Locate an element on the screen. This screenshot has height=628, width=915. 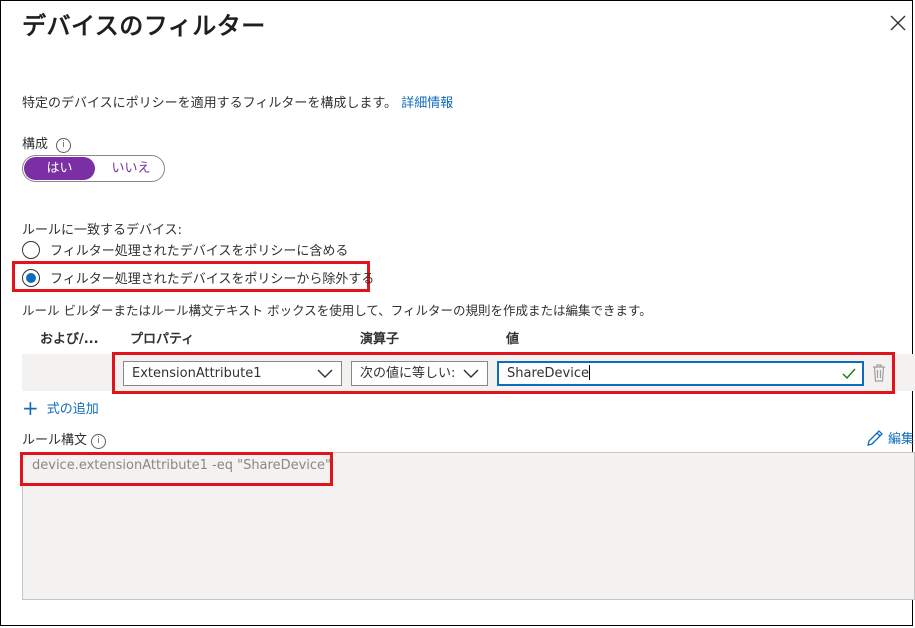
radio-exclude-circle is located at coordinates (31, 277).